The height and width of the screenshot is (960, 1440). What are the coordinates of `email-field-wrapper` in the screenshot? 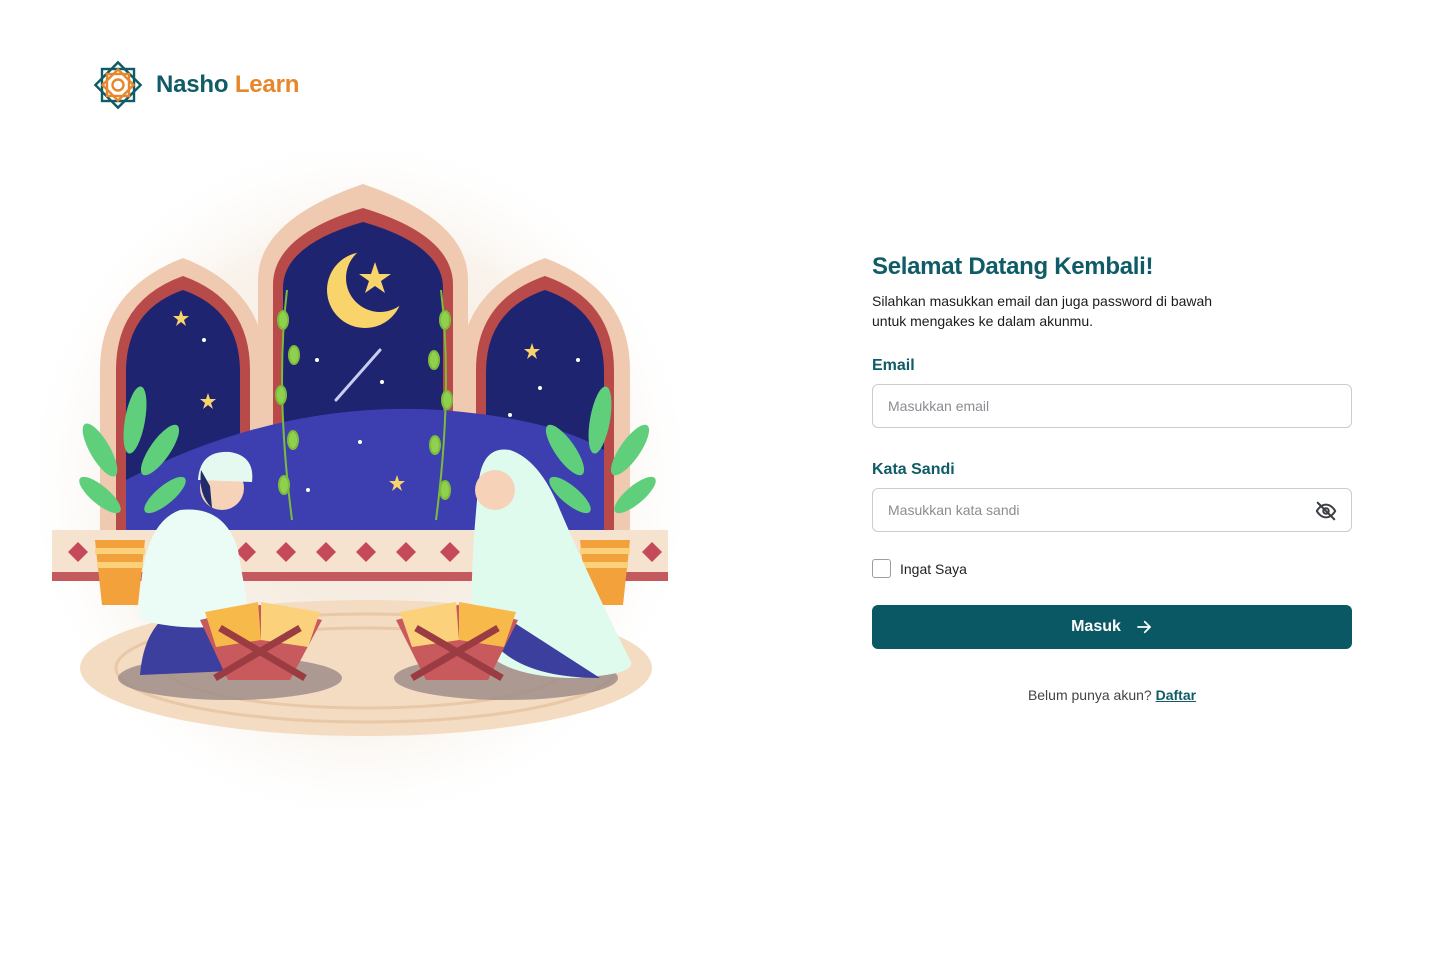 It's located at (1112, 406).